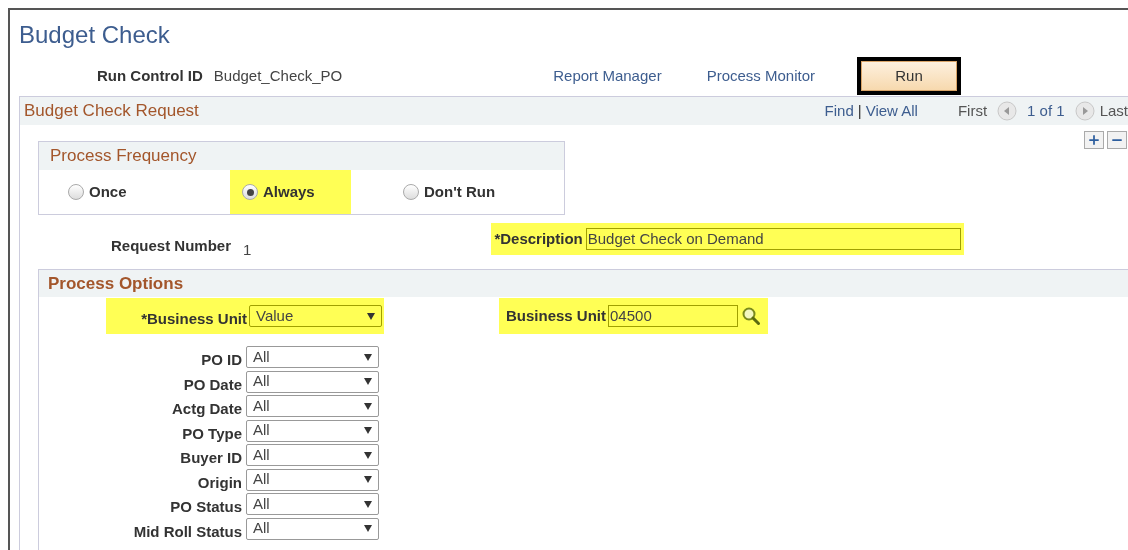 The image size is (1128, 550). Describe the element at coordinates (131, 192) in the screenshot. I see `radio-option: Once` at that location.